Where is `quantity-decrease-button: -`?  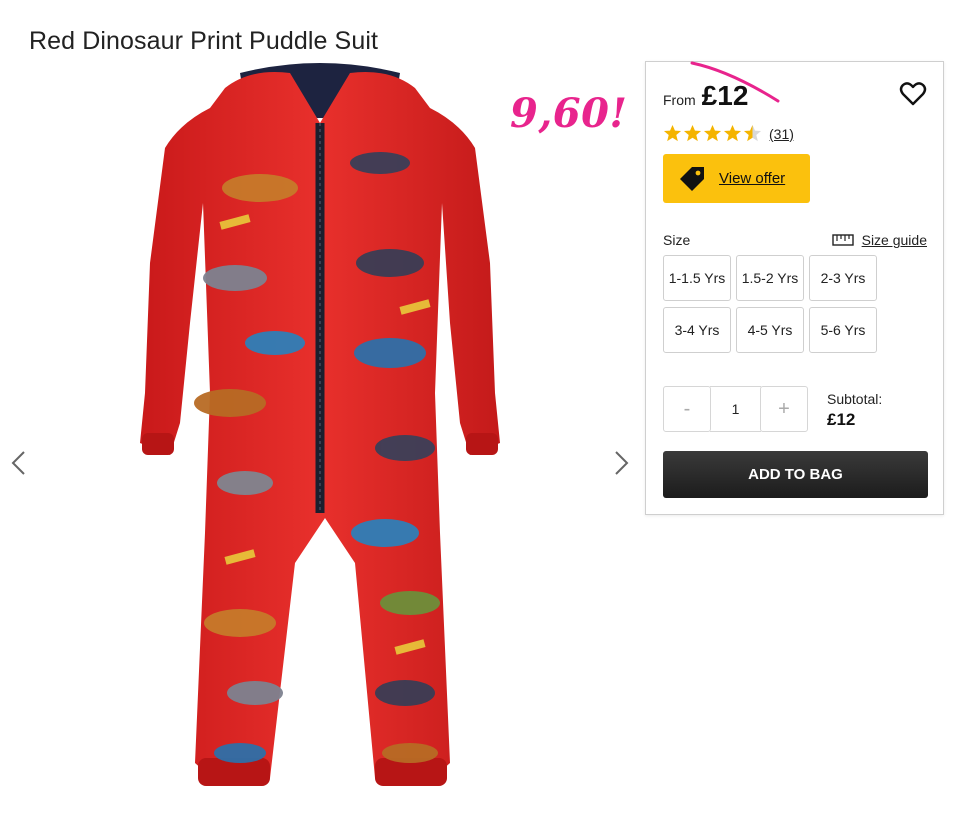
quantity-decrease-button: - is located at coordinates (687, 409).